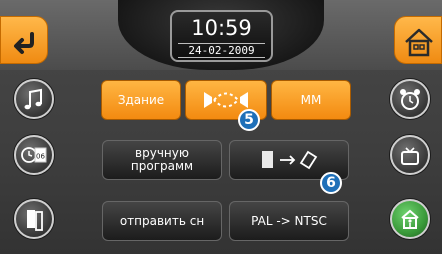 Image resolution: width=442 pixels, height=254 pixels. I want to click on door-icon, so click(35, 220).